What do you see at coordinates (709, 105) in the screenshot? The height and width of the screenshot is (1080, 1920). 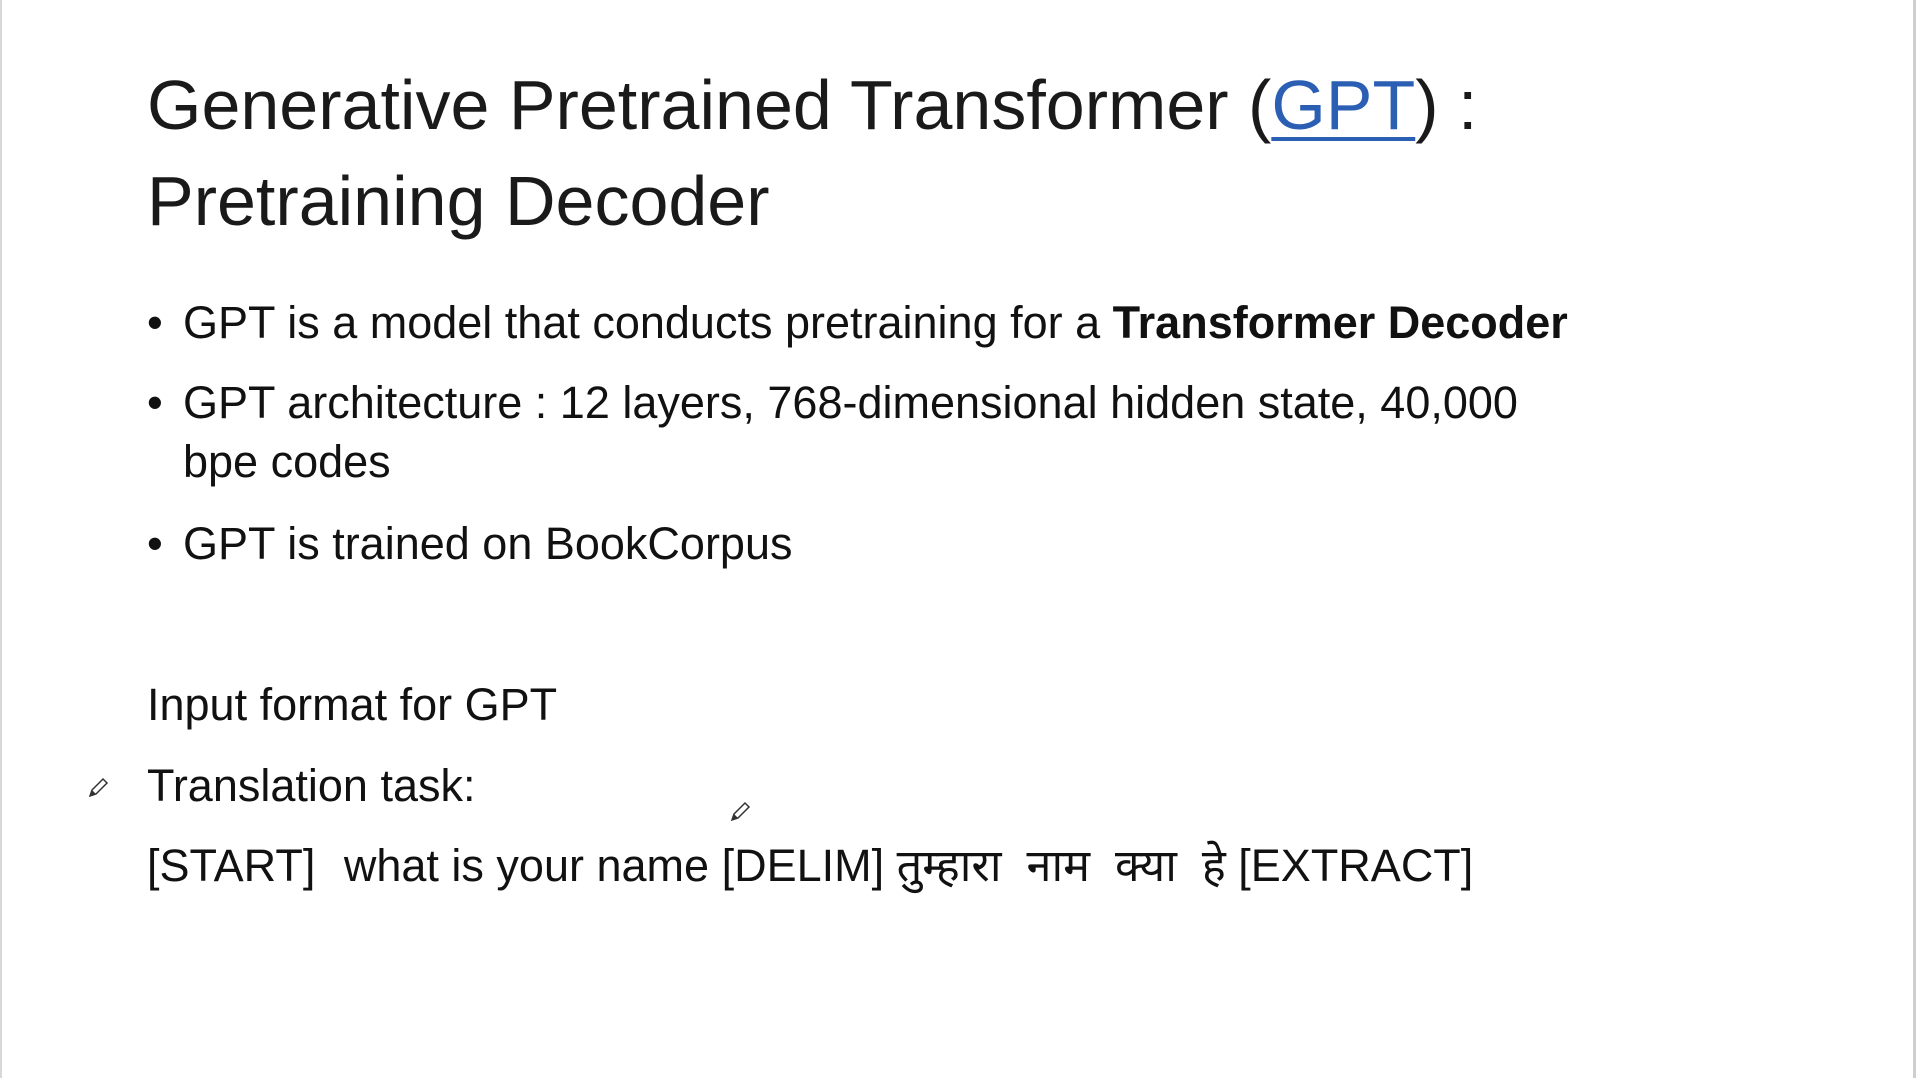 I see `title-text: Generative Pretrained Transformer (` at bounding box center [709, 105].